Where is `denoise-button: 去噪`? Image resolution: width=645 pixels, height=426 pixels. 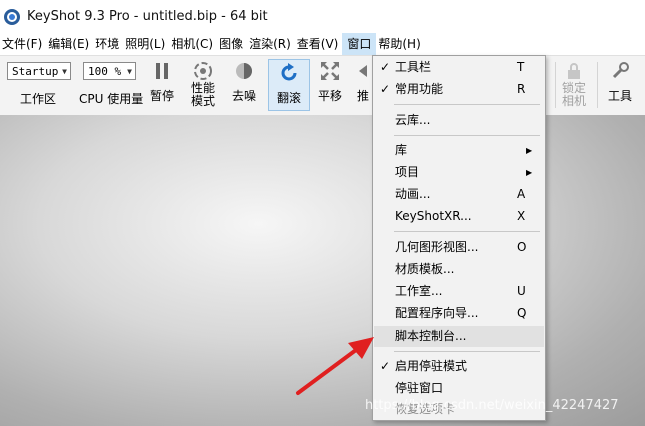 denoise-button: 去噪 is located at coordinates (244, 81).